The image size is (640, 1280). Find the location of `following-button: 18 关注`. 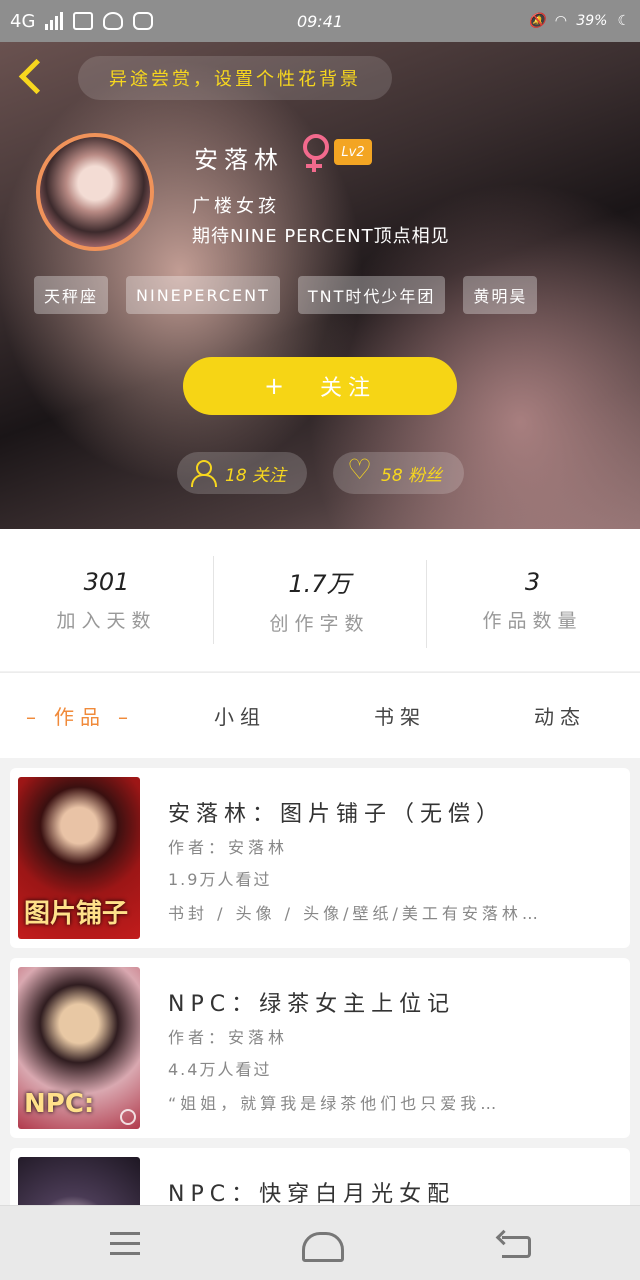

following-button: 18 关注 is located at coordinates (242, 473).